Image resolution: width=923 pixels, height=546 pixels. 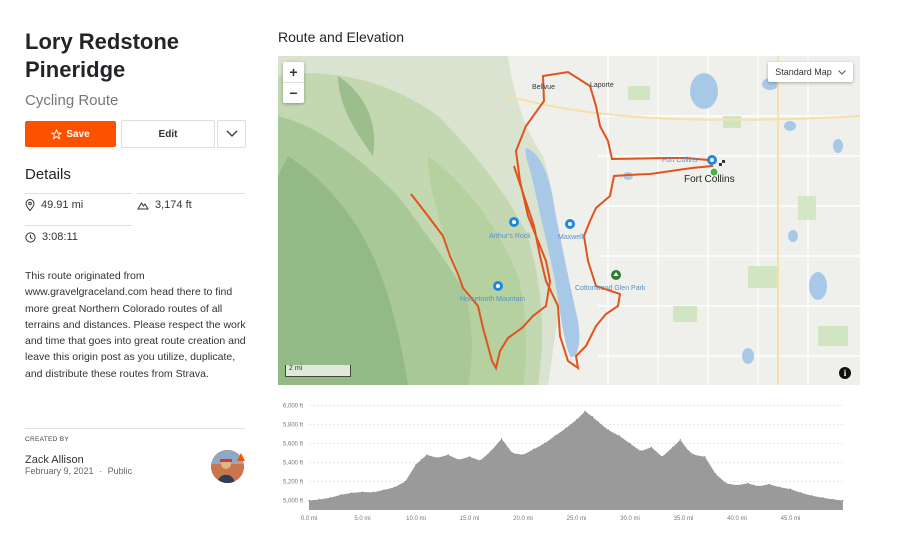 I want to click on y-tick-label: 5,400 ft, so click(x=293, y=464).